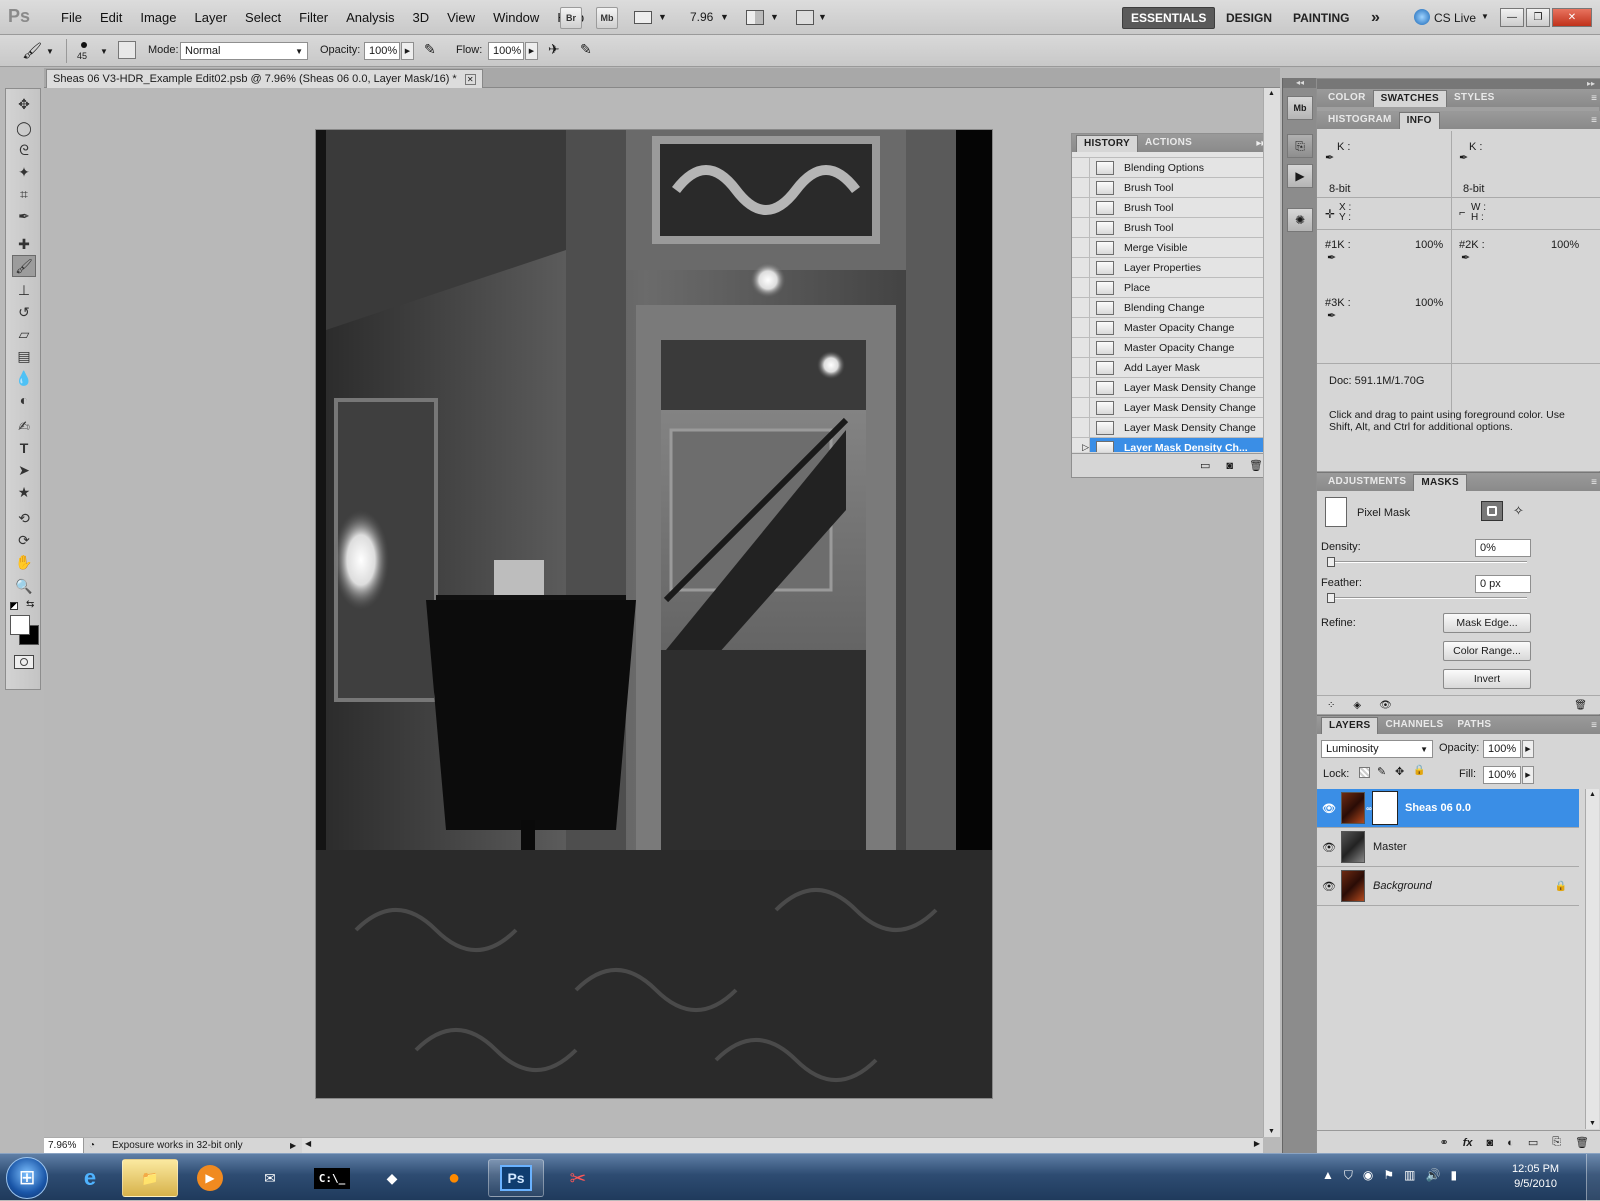 The height and width of the screenshot is (1201, 1600). What do you see at coordinates (1331, 598) in the screenshot?
I see `feather-slider-thumb` at bounding box center [1331, 598].